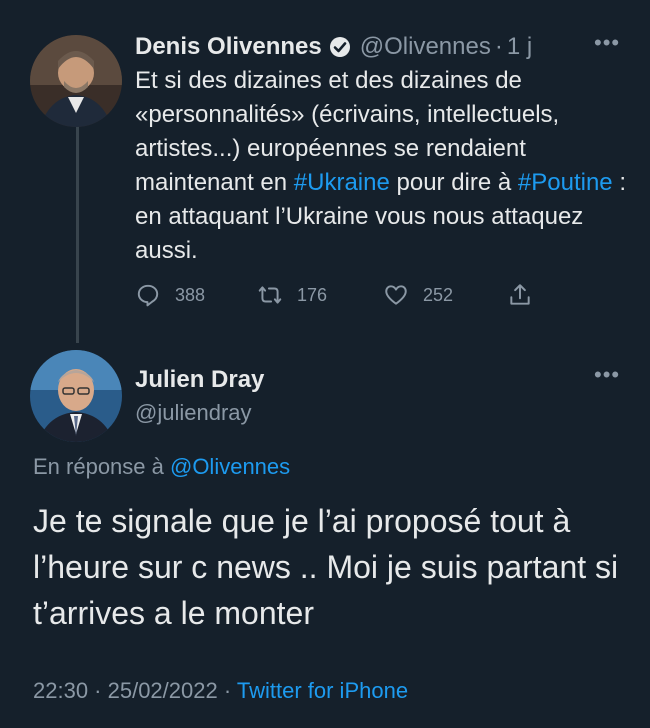 The width and height of the screenshot is (650, 728). I want to click on reply-count: 388, so click(190, 294).